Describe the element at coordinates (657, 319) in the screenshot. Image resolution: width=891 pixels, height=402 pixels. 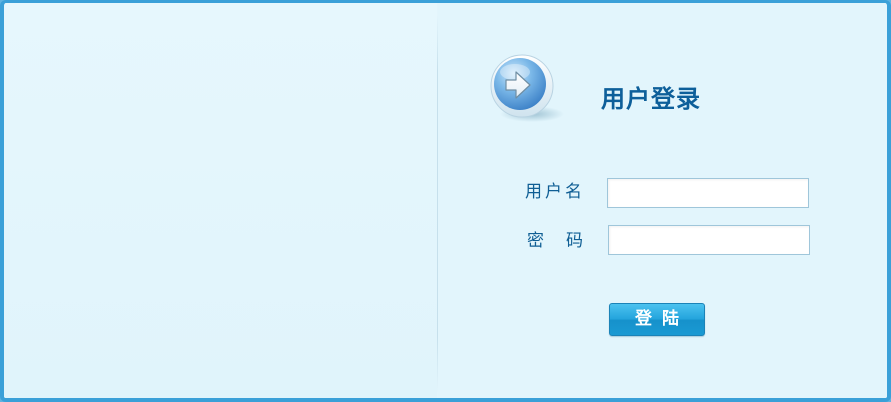
I see `login-button: 登陆` at that location.